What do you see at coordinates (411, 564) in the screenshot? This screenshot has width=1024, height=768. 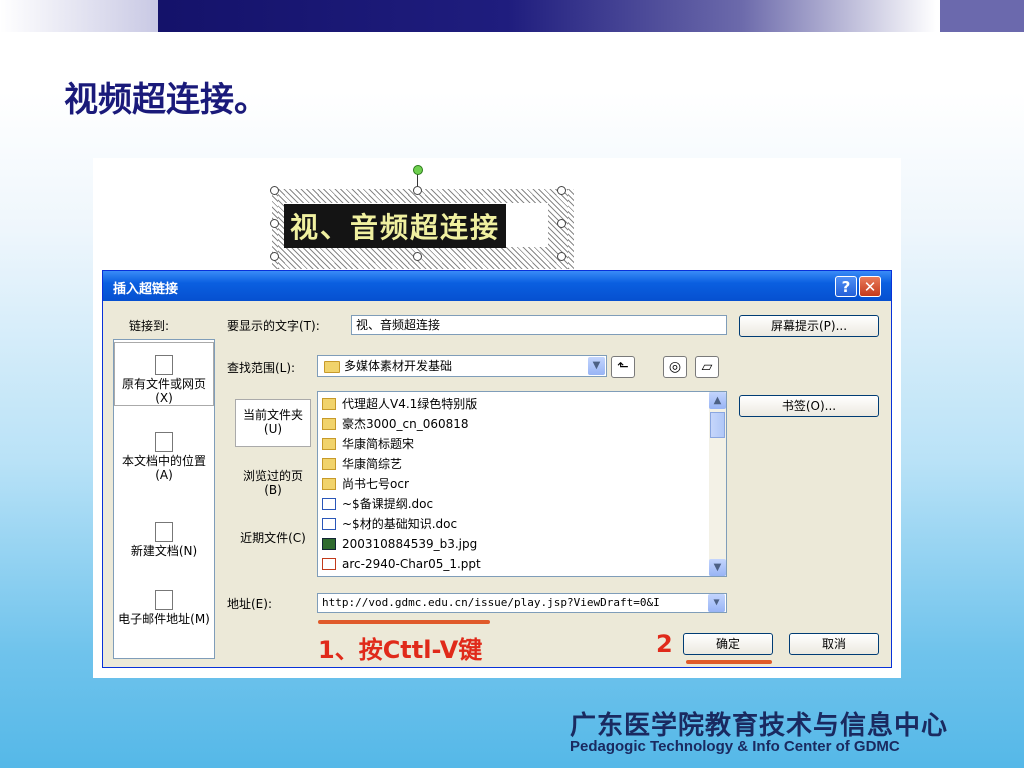 I see `file-name: arc-2940-Char05_1.ppt` at bounding box center [411, 564].